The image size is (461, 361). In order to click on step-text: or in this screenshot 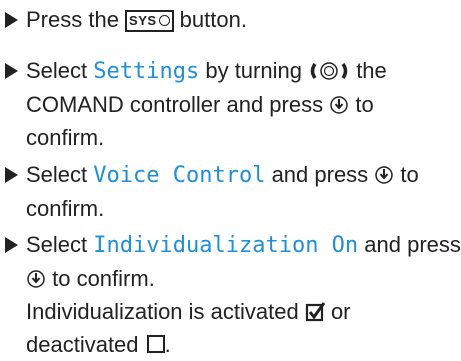, I will do `click(337, 311)`.